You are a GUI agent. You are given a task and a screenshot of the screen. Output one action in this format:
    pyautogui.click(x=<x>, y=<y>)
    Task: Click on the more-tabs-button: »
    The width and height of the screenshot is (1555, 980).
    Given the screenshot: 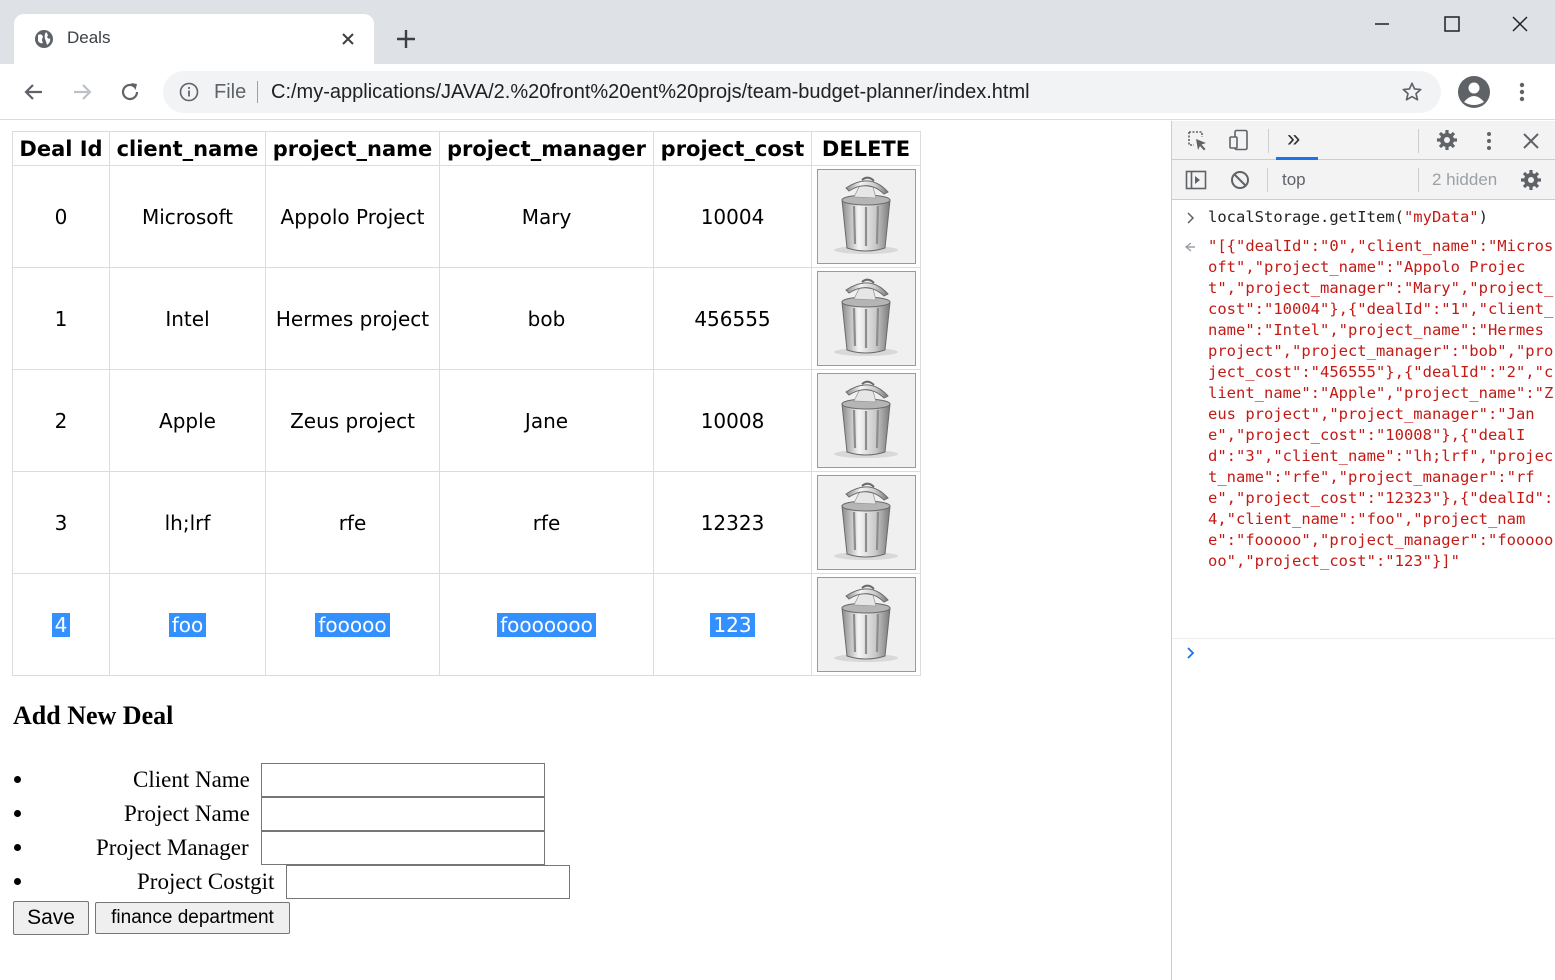 What is the action you would take?
    pyautogui.click(x=1293, y=139)
    